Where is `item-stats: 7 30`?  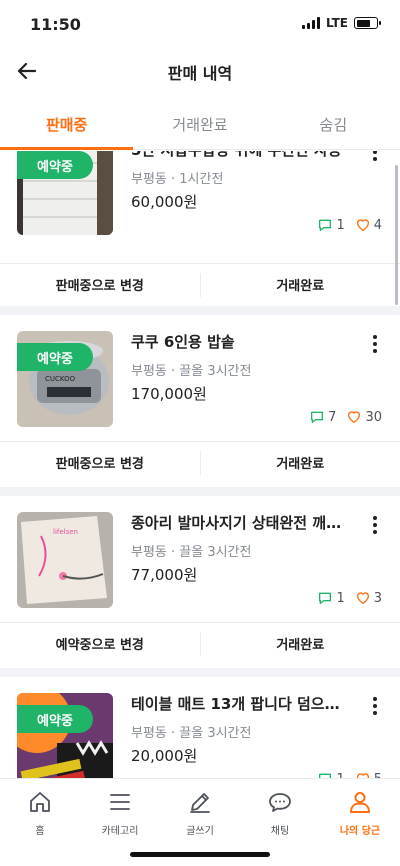 item-stats: 7 30 is located at coordinates (345, 417).